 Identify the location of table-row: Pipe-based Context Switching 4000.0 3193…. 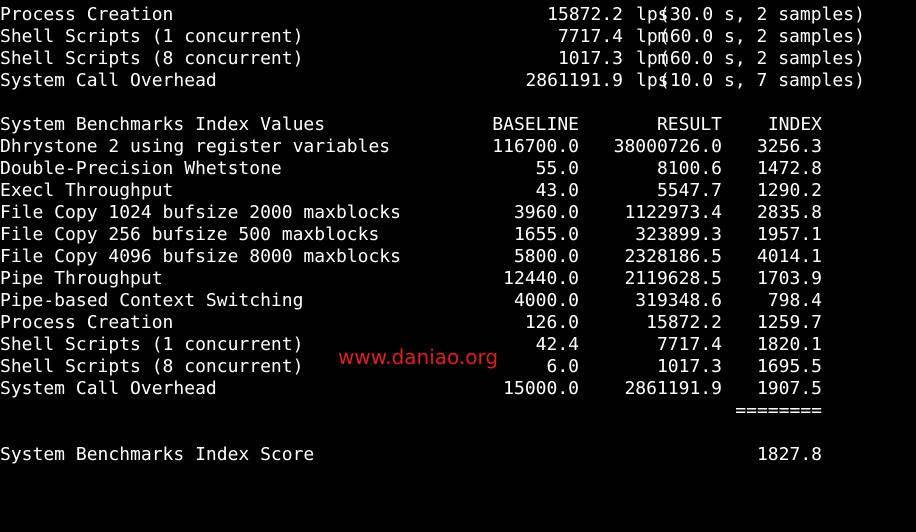
(458, 301).